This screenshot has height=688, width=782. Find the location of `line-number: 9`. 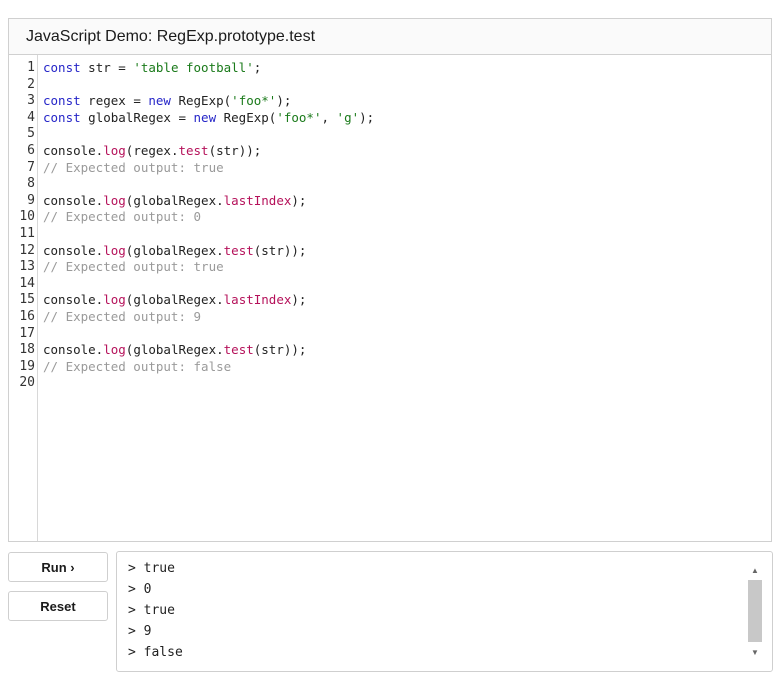

line-number: 9 is located at coordinates (31, 200).